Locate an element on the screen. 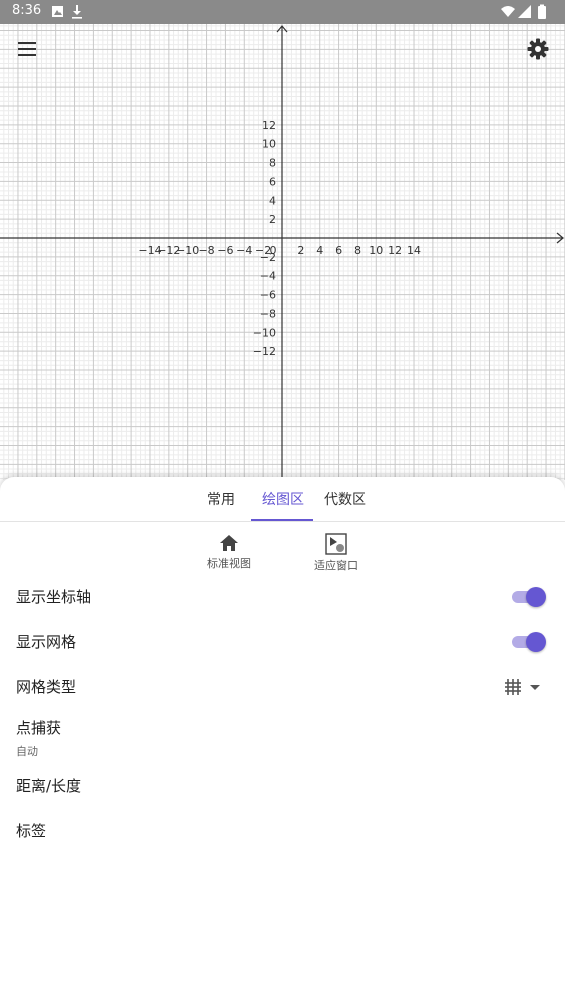 Image resolution: width=565 pixels, height=1004 pixels. gear-icon is located at coordinates (538, 49).